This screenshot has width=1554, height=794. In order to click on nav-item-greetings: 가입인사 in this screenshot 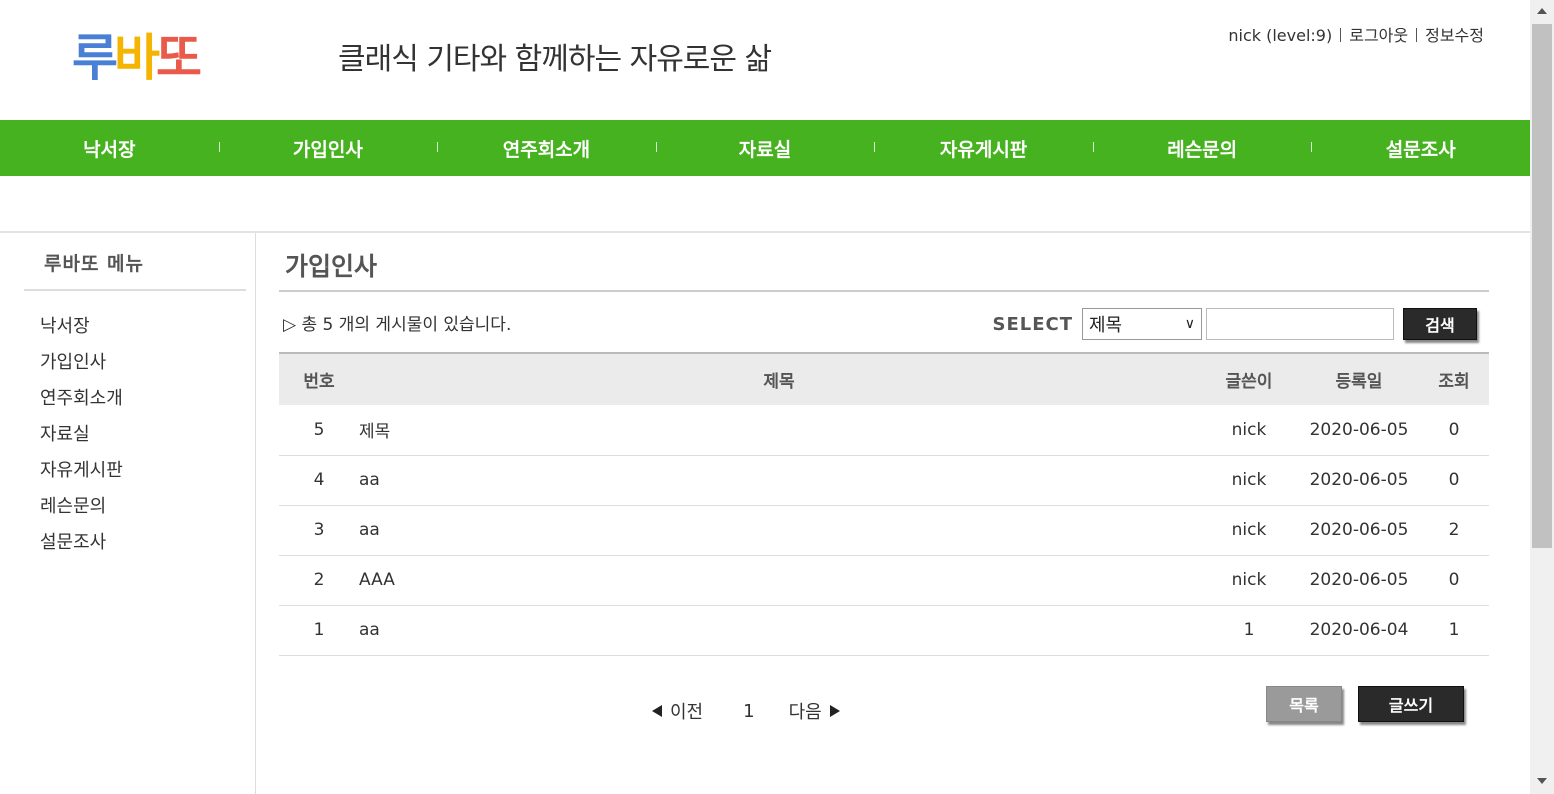, I will do `click(328, 148)`.